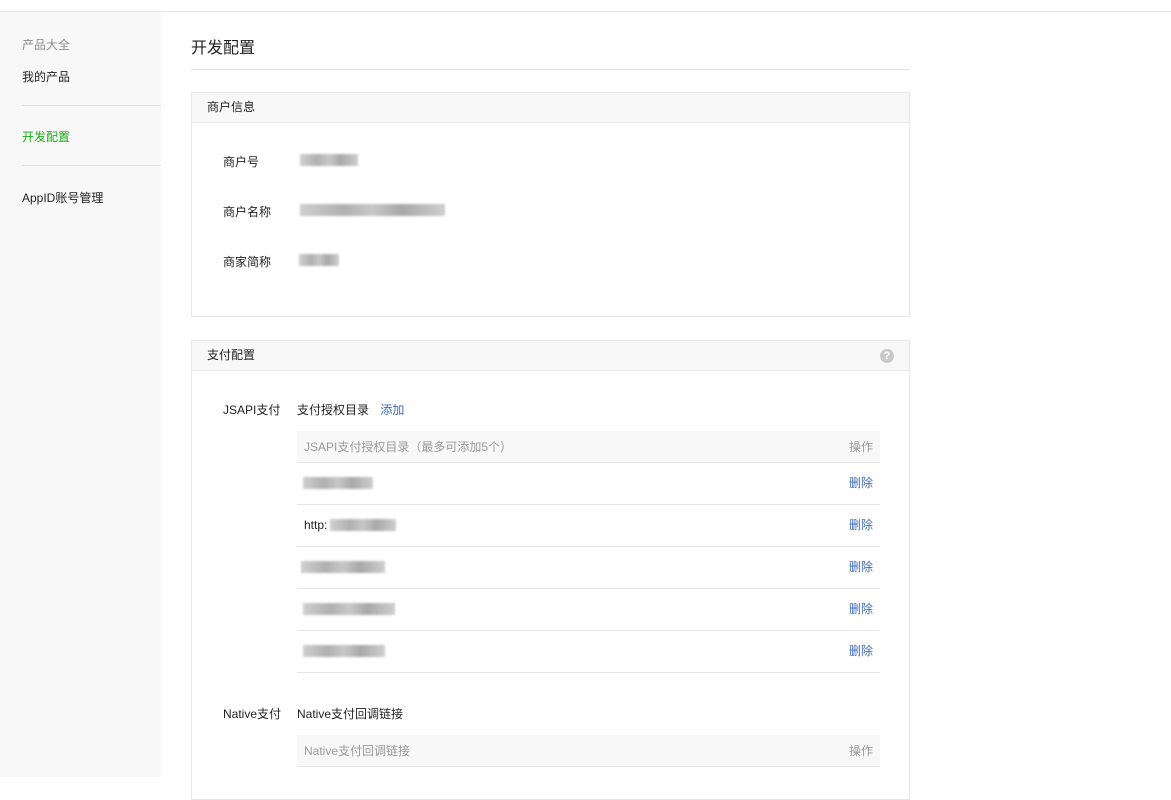 This screenshot has height=800, width=1171. I want to click on jsapi-label: JSAPI支付, so click(252, 410).